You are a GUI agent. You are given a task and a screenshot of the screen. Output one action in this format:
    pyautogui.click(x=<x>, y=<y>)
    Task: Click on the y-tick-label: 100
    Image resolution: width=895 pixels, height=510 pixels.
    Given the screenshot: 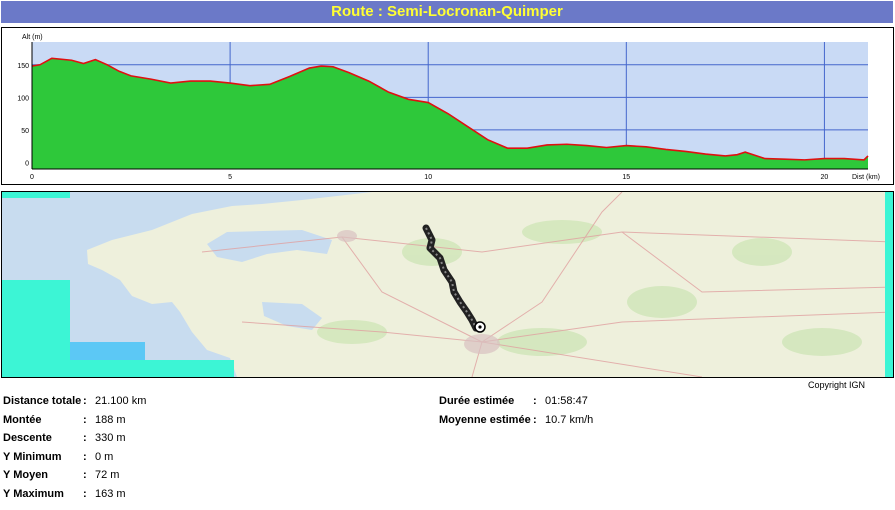 What is the action you would take?
    pyautogui.click(x=23, y=98)
    